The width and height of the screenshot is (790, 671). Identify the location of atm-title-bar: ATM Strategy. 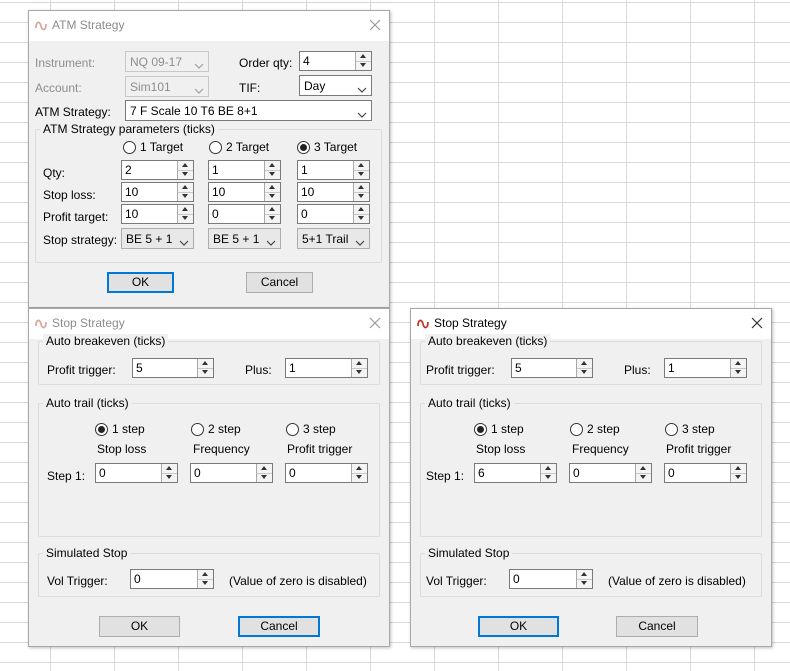
(209, 26).